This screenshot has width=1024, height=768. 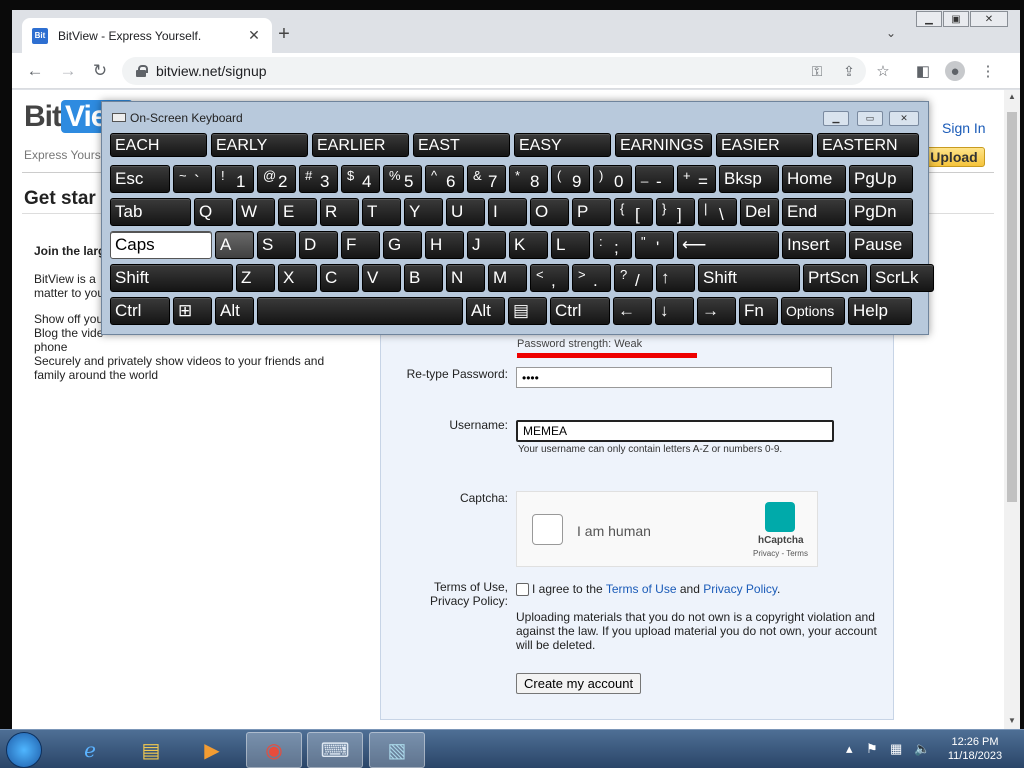 What do you see at coordinates (276, 179) in the screenshot?
I see `key-2: @2` at bounding box center [276, 179].